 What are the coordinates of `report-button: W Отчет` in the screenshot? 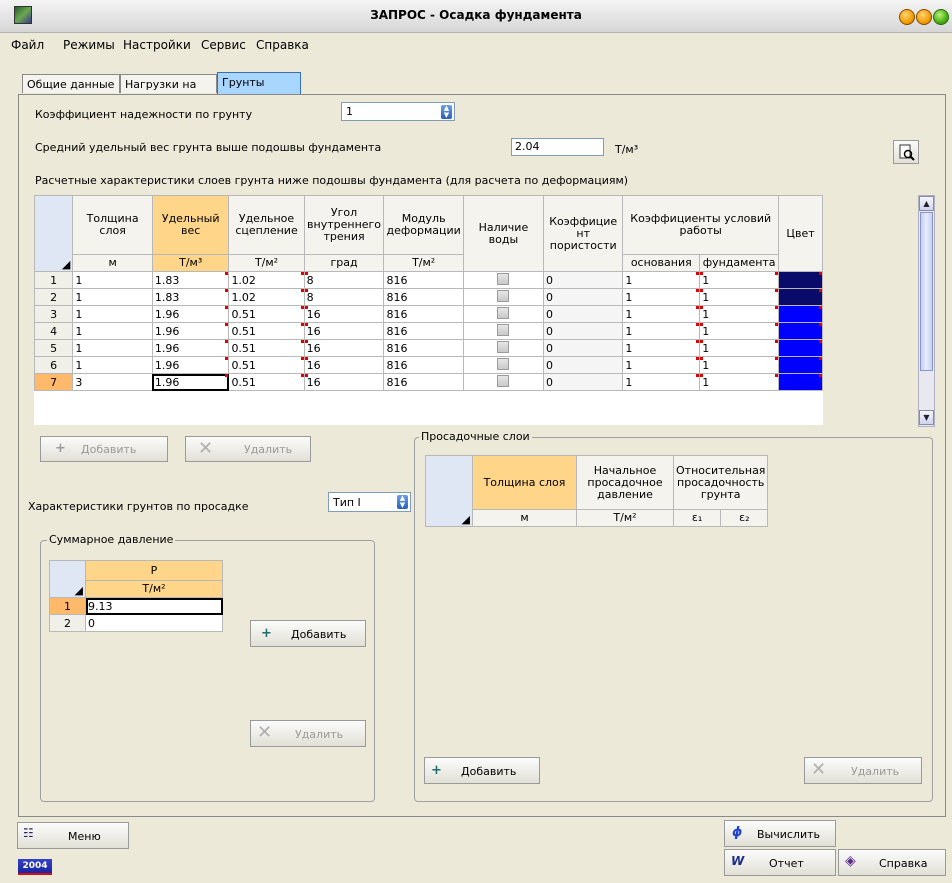 It's located at (780, 862).